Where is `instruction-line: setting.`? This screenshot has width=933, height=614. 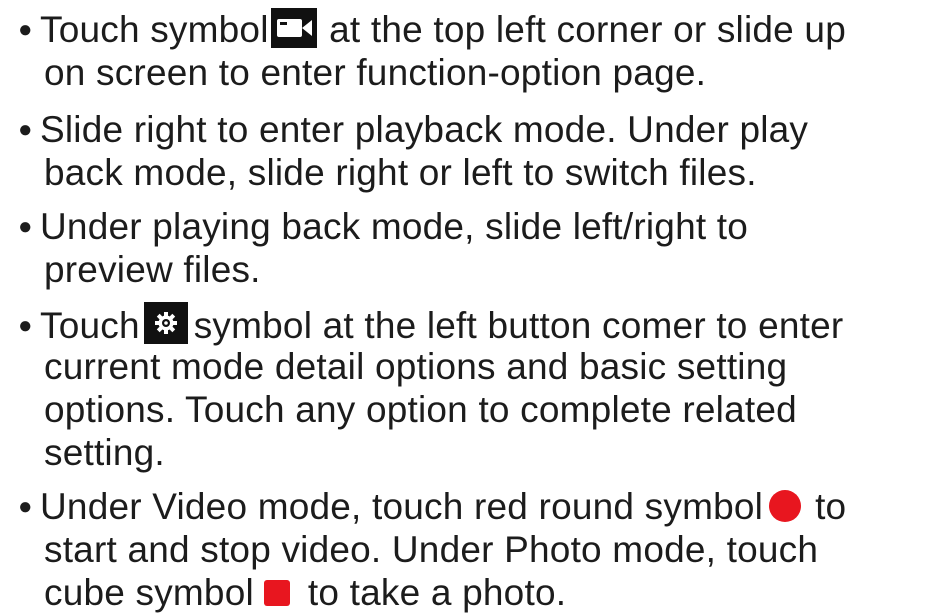
instruction-line: setting. is located at coordinates (104, 452).